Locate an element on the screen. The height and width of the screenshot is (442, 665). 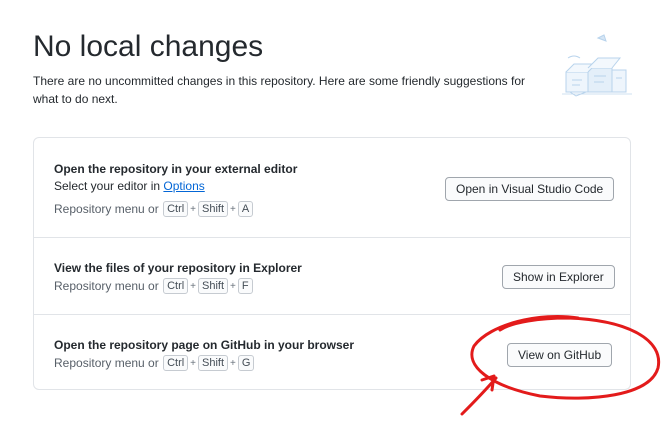
description-text: Select your editor in is located at coordinates (109, 186).